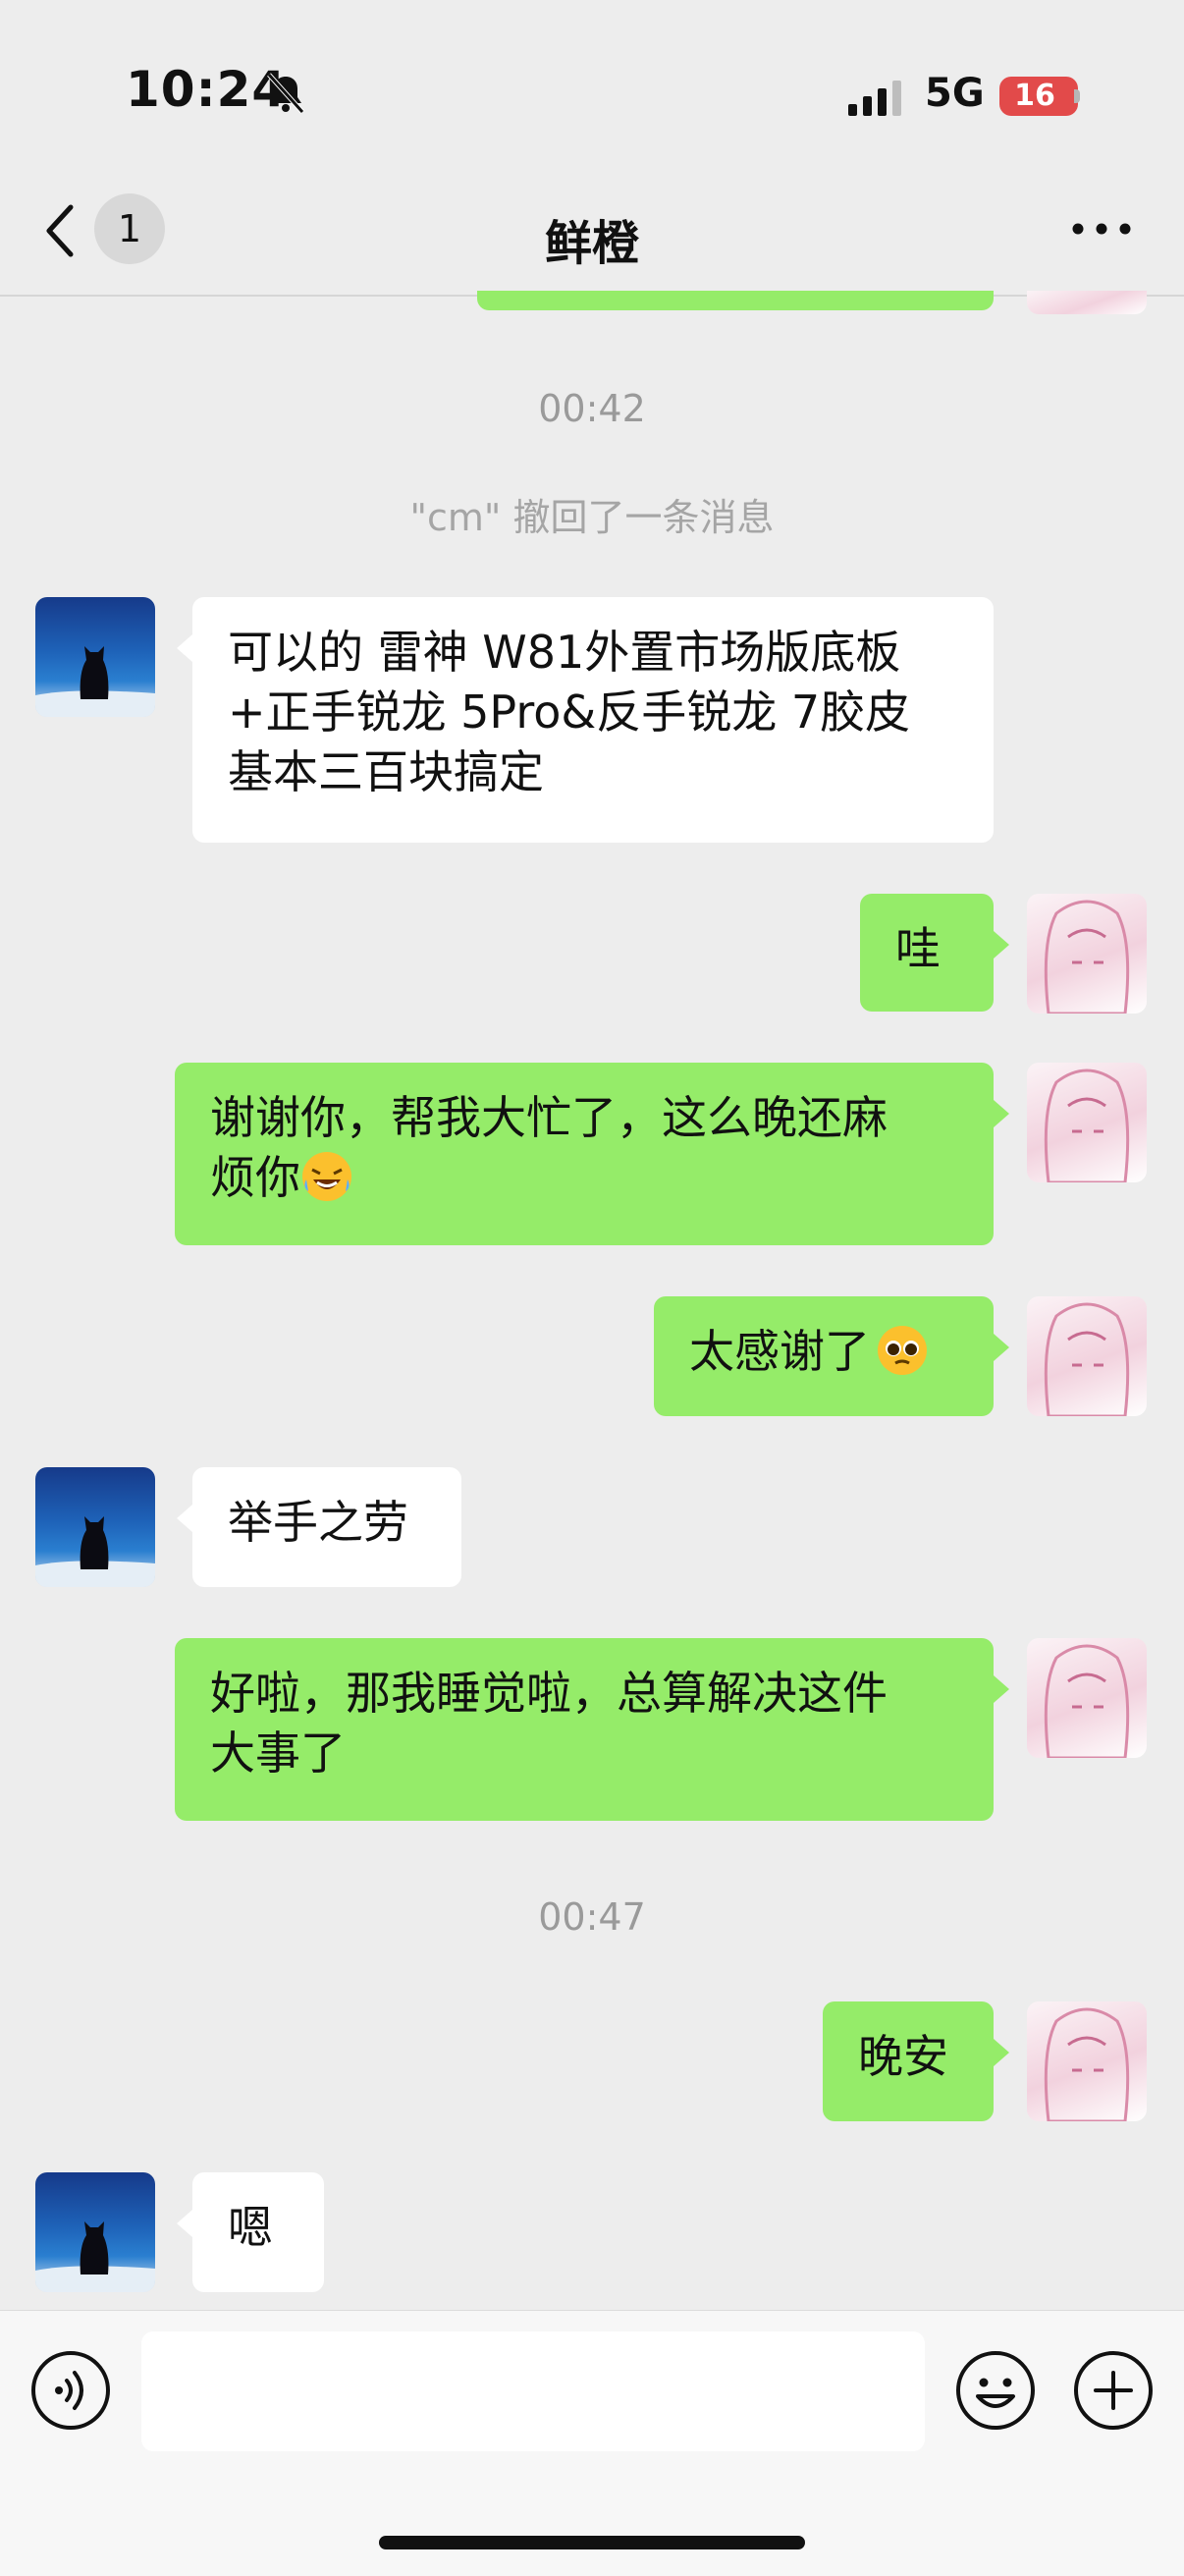 The image size is (1184, 2576). I want to click on message-text: 哇, so click(918, 948).